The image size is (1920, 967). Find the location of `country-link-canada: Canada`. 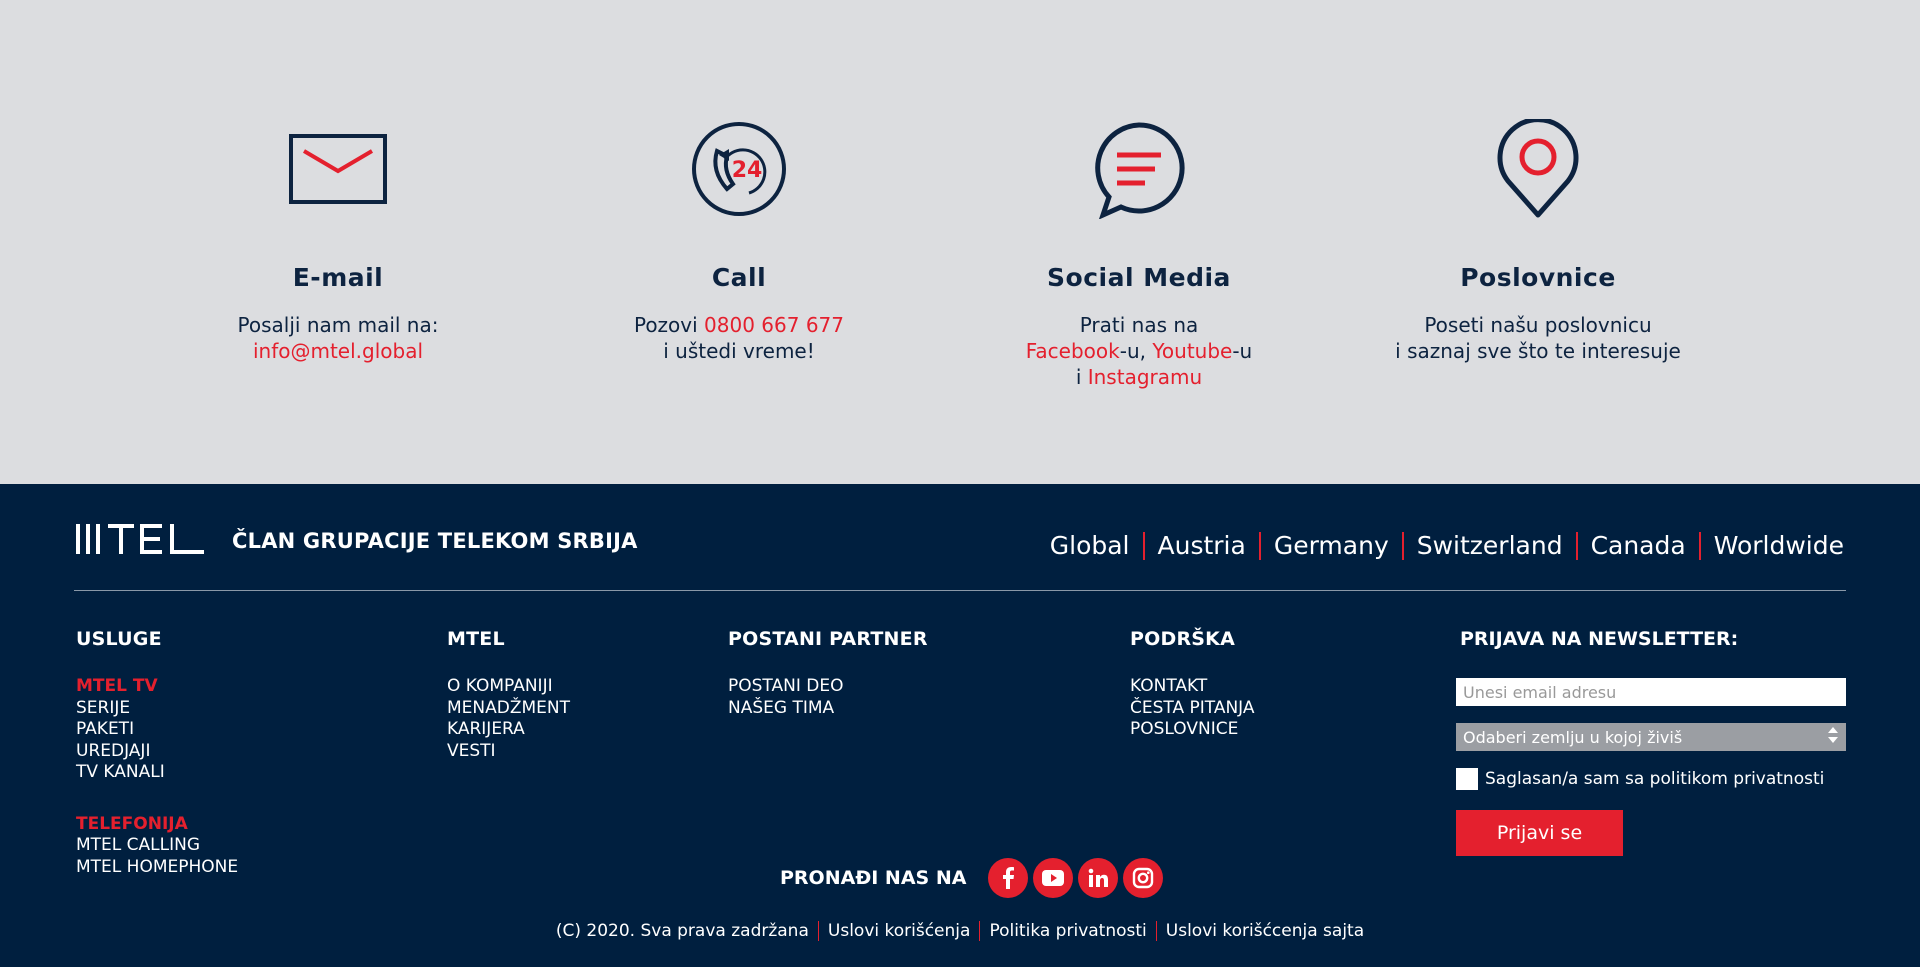

country-link-canada: Canada is located at coordinates (1637, 546).